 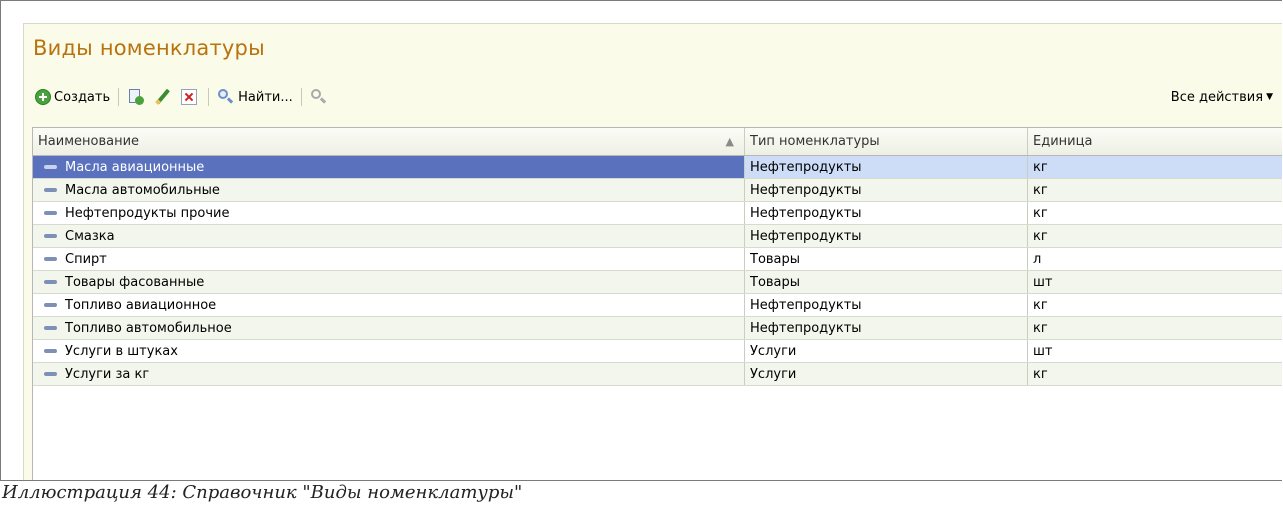 I want to click on cancel-search-button, so click(x=320, y=97).